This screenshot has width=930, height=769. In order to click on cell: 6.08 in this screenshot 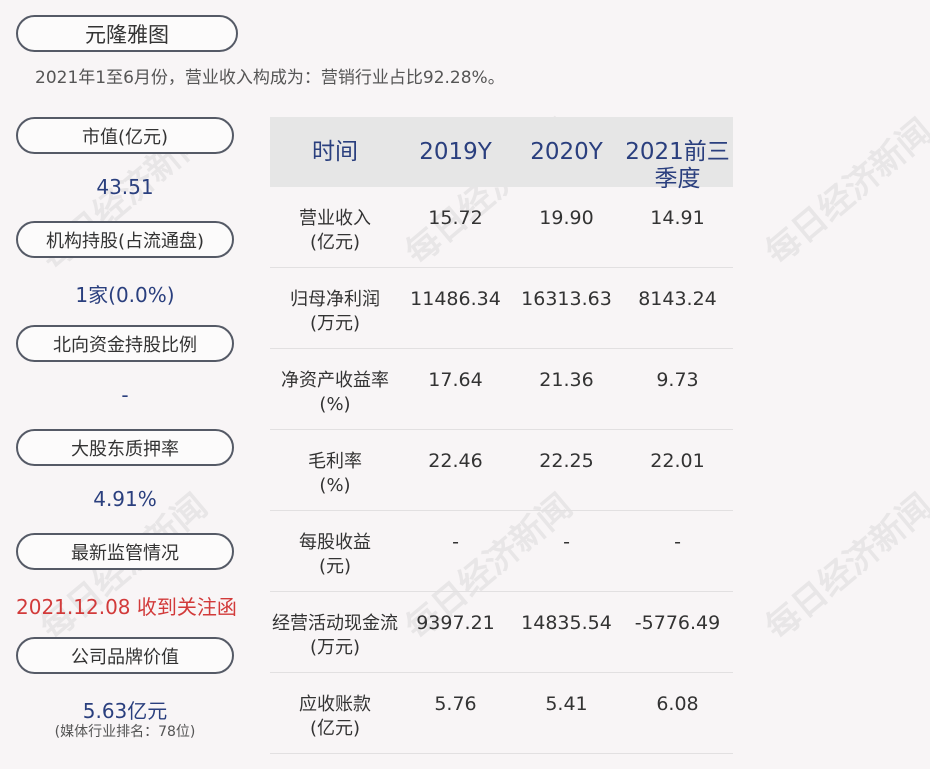, I will do `click(677, 704)`.